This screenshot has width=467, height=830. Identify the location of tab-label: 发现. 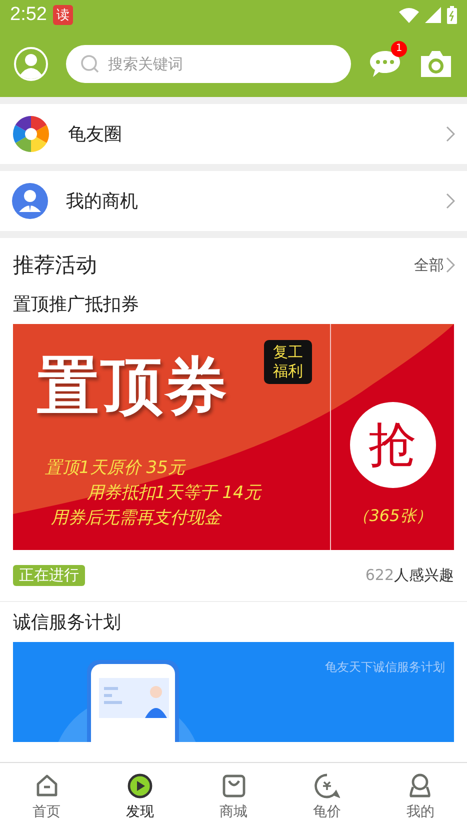
(140, 811).